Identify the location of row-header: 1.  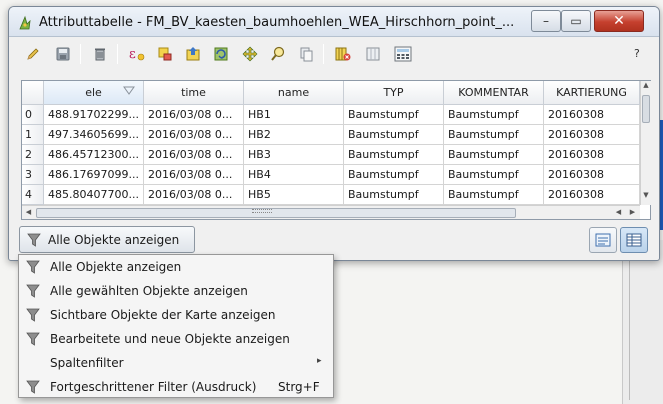
(33, 135).